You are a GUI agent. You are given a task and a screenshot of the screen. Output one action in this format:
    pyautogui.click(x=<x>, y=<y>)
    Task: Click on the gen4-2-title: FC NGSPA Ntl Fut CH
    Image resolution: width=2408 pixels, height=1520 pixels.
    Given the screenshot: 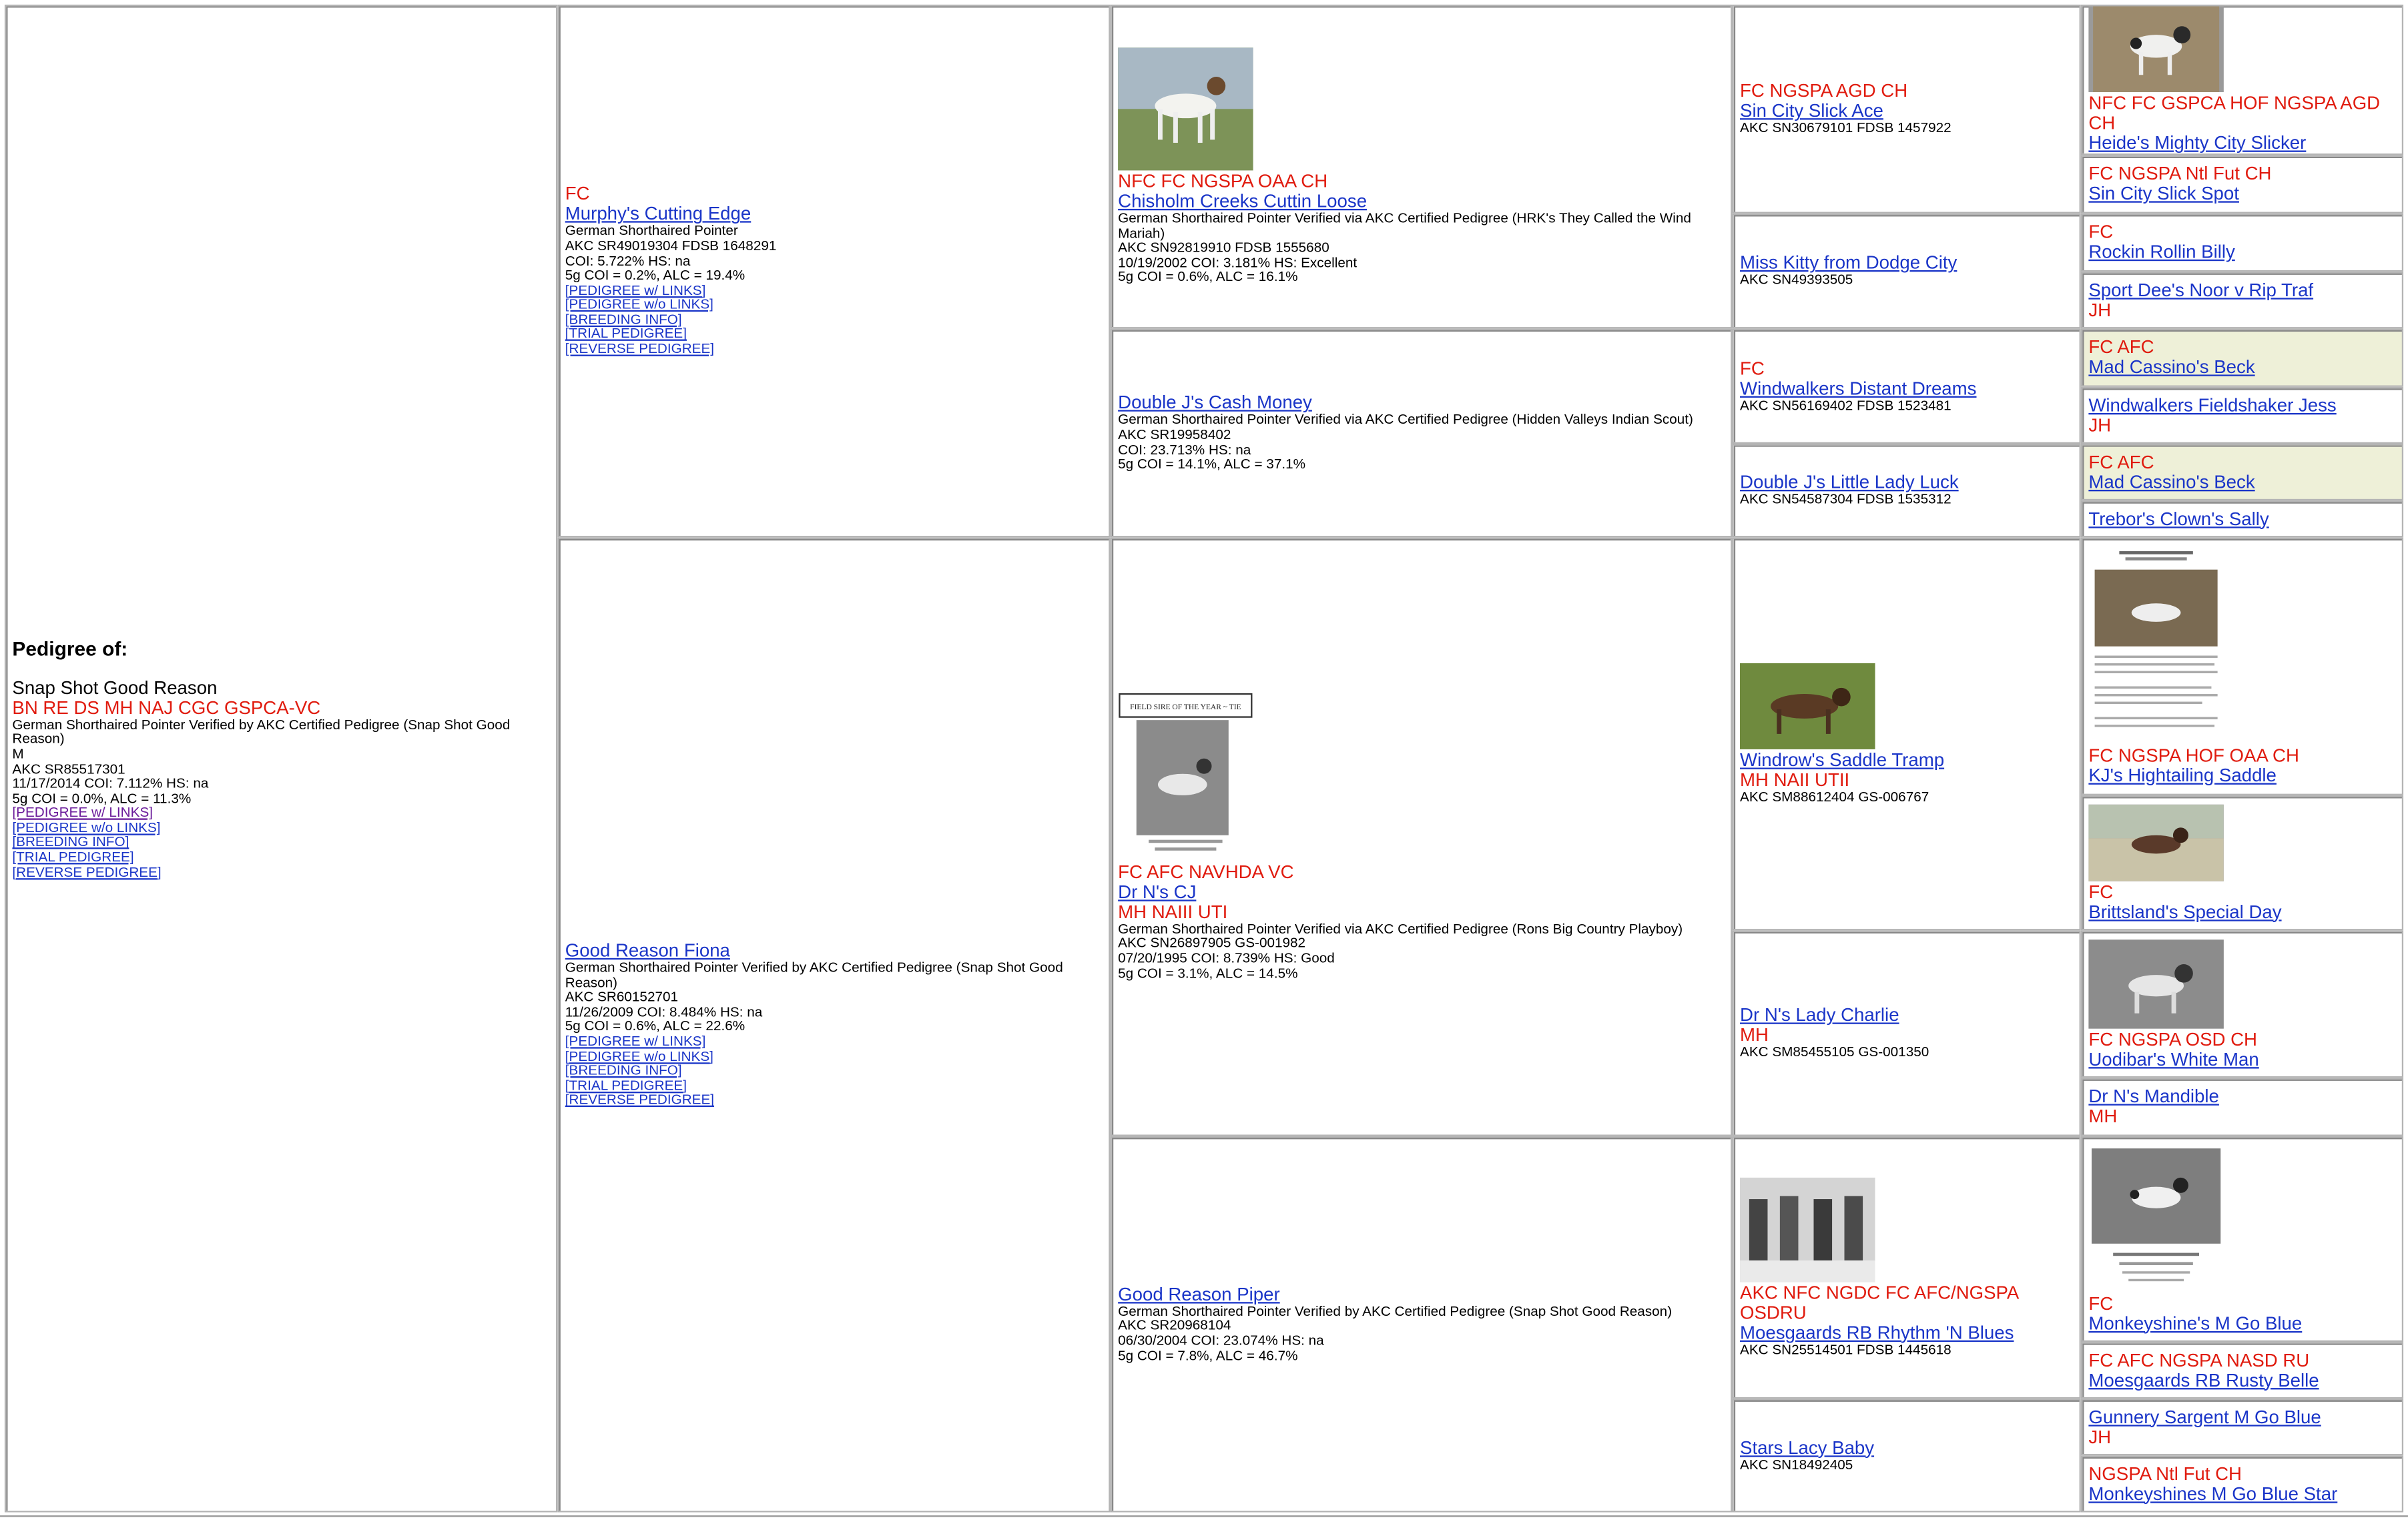 What is the action you would take?
    pyautogui.click(x=2180, y=174)
    